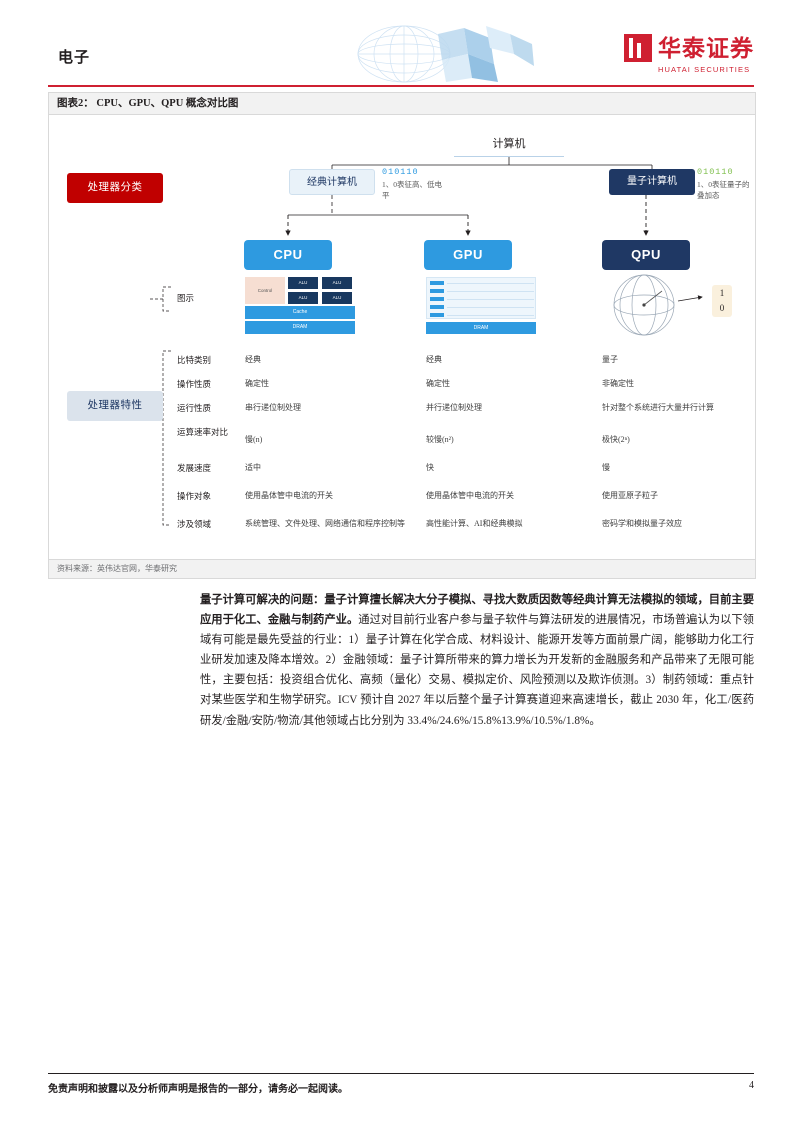 This screenshot has height=1133, width=802. I want to click on cell-cpu-operation-object: 使用晶体管中电流的开关, so click(289, 495).